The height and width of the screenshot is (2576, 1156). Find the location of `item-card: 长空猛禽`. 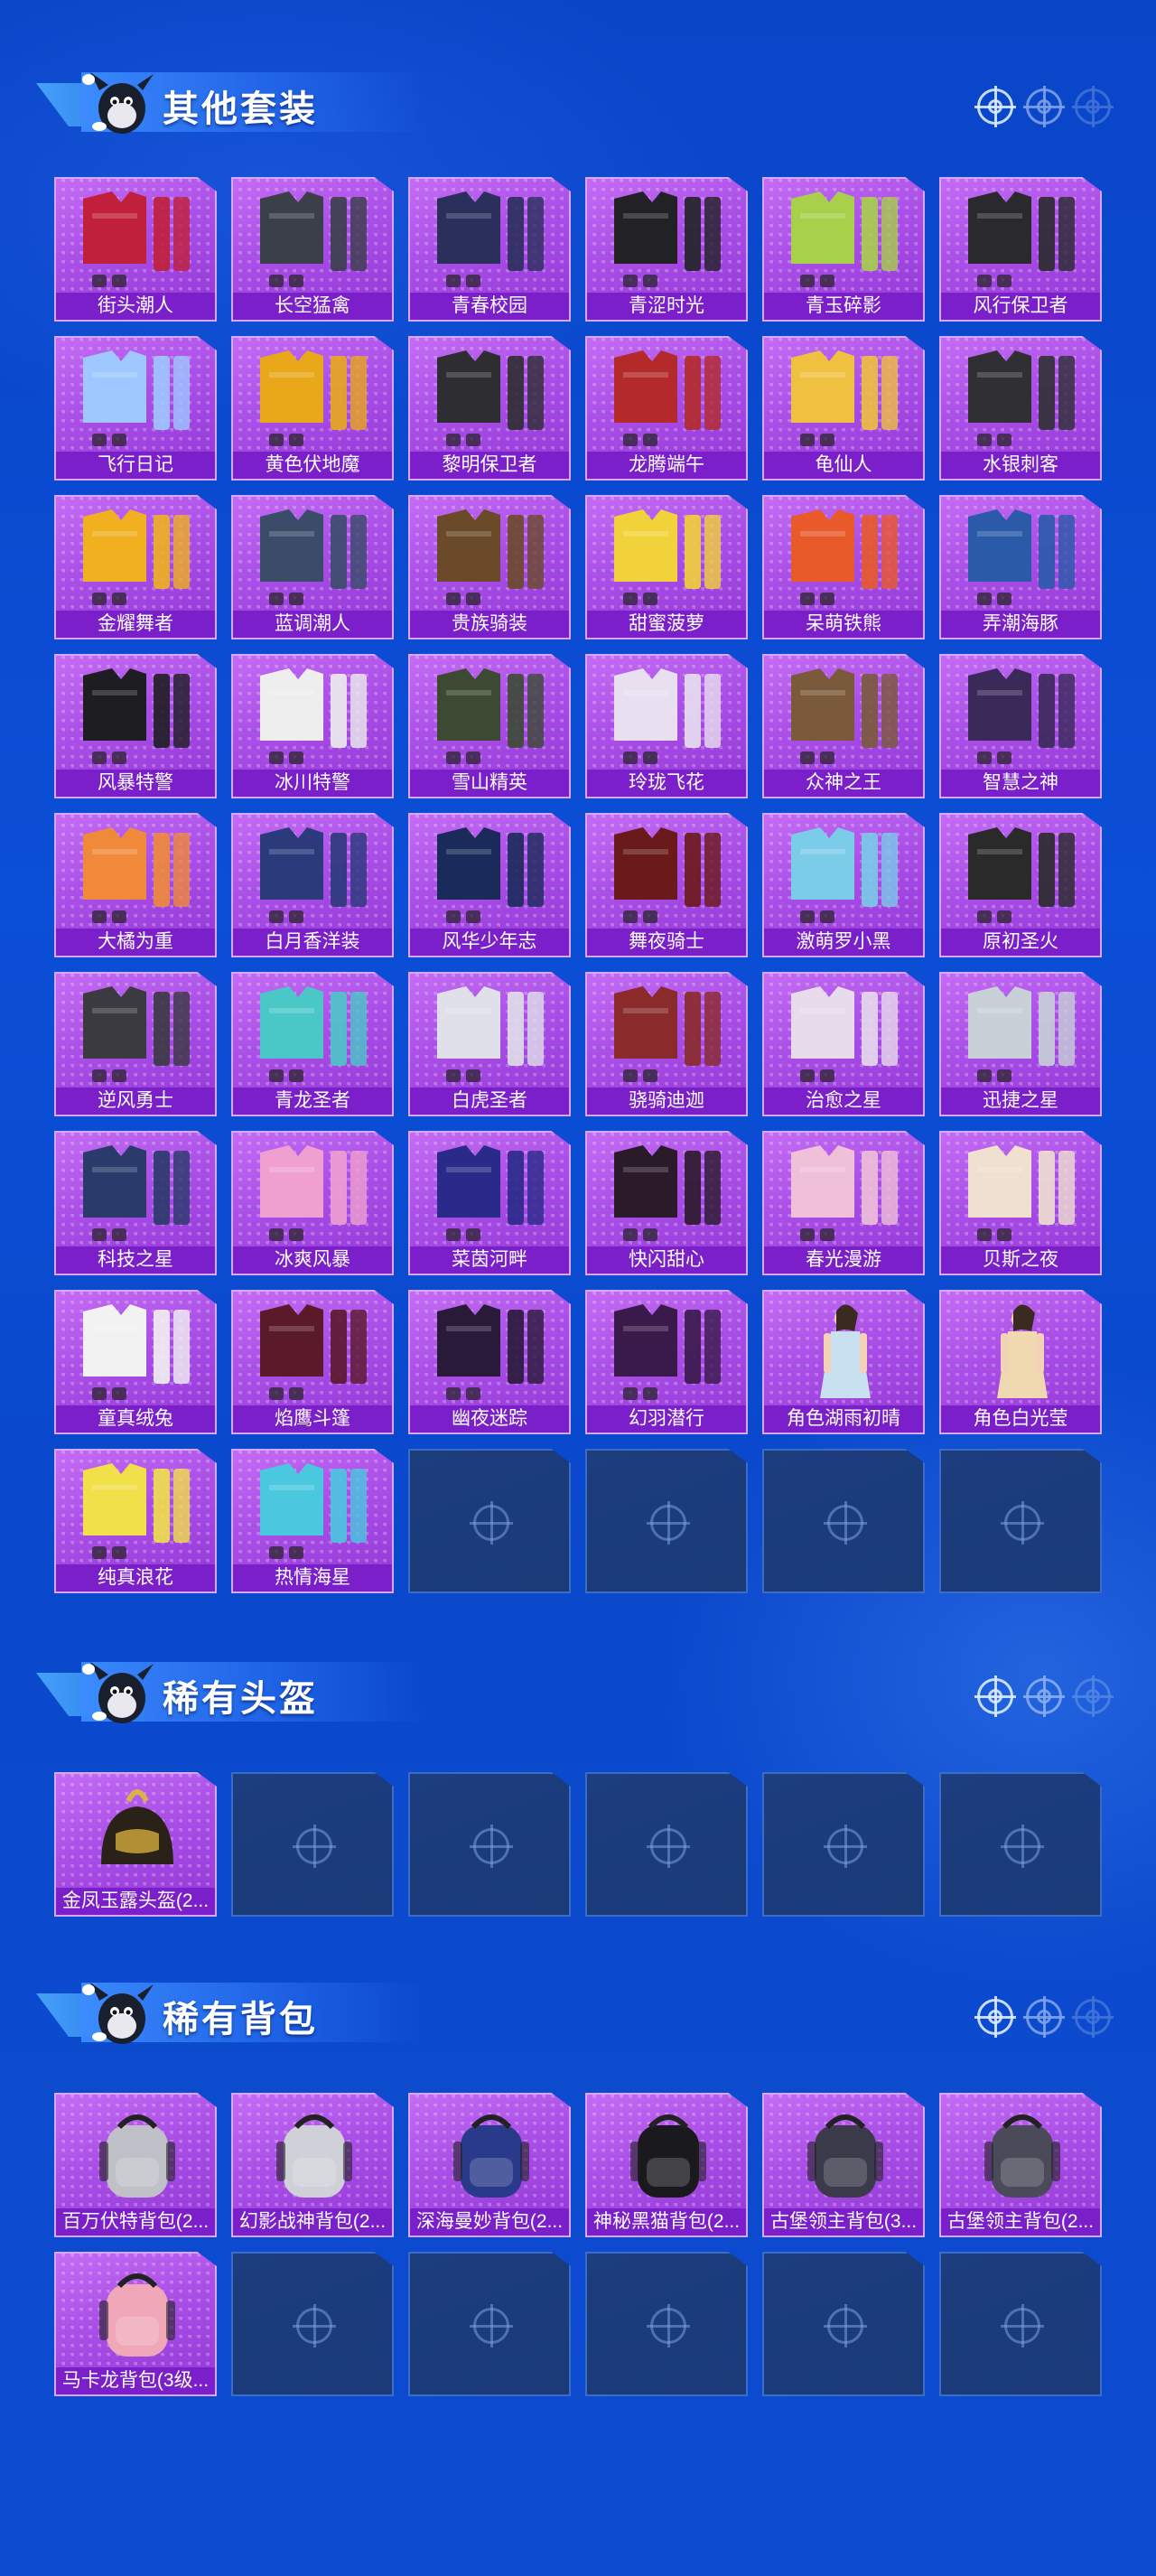

item-card: 长空猛禽 is located at coordinates (312, 250).